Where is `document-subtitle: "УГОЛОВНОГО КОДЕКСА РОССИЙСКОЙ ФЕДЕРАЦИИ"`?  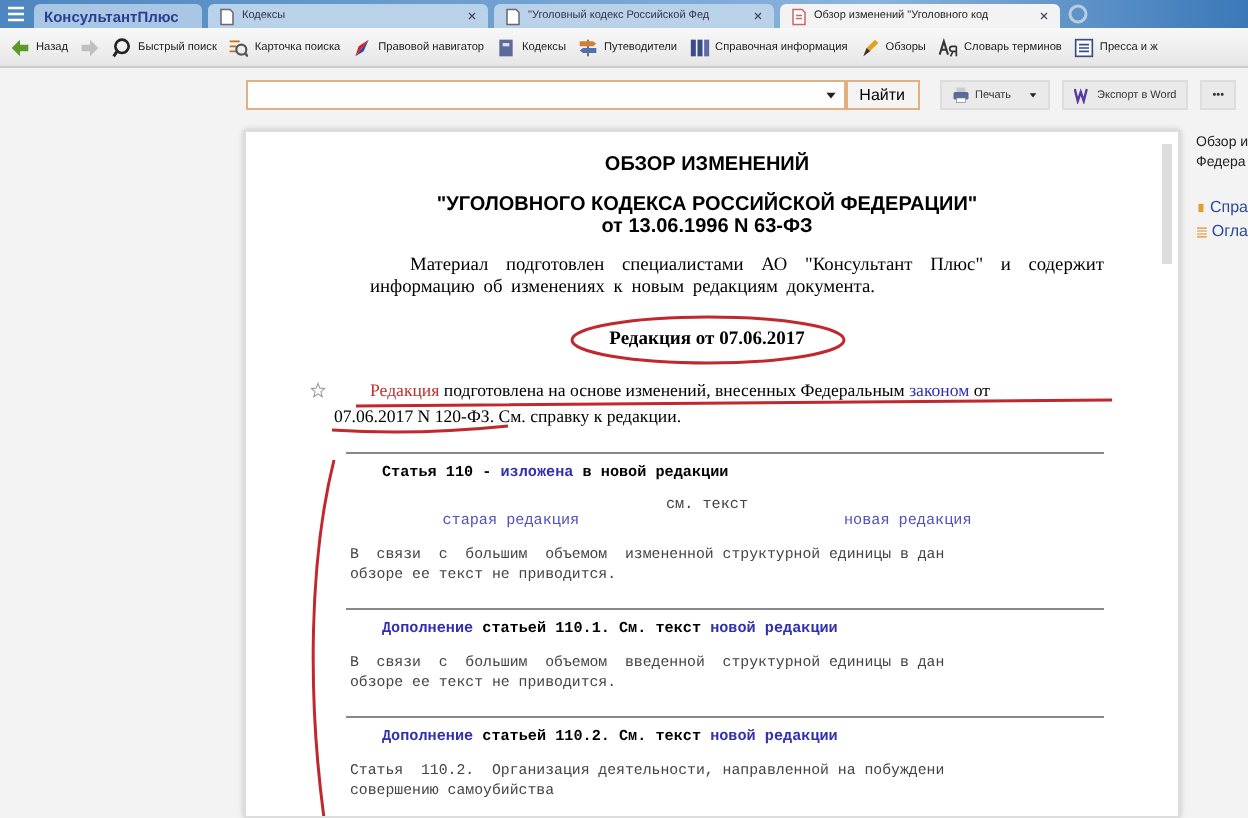 document-subtitle: "УГОЛОВНОГО КОДЕКСА РОССИЙСКОЙ ФЕДЕРАЦИИ" is located at coordinates (707, 205).